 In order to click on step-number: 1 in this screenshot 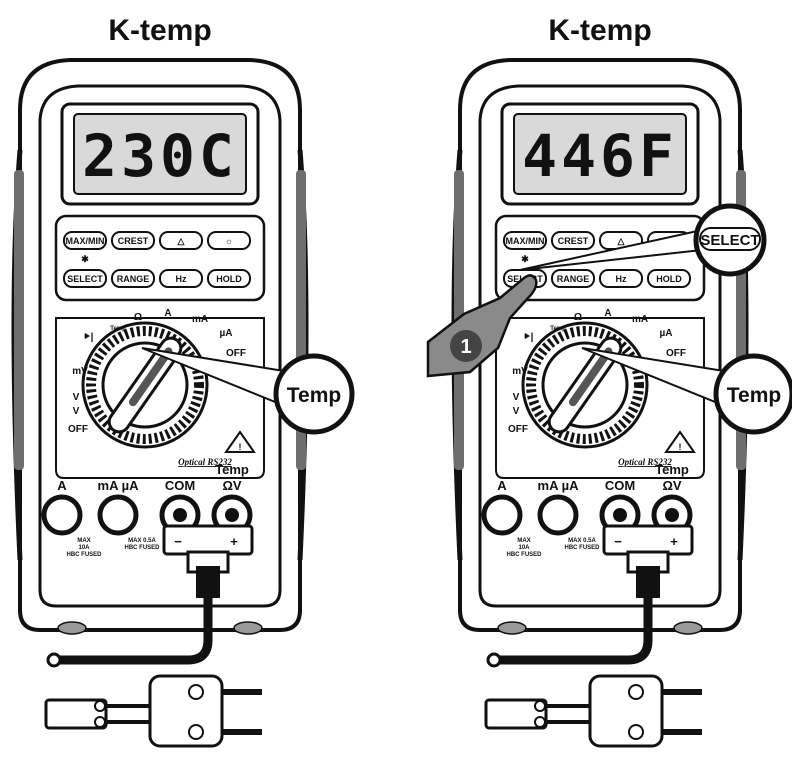, I will do `click(465, 347)`.